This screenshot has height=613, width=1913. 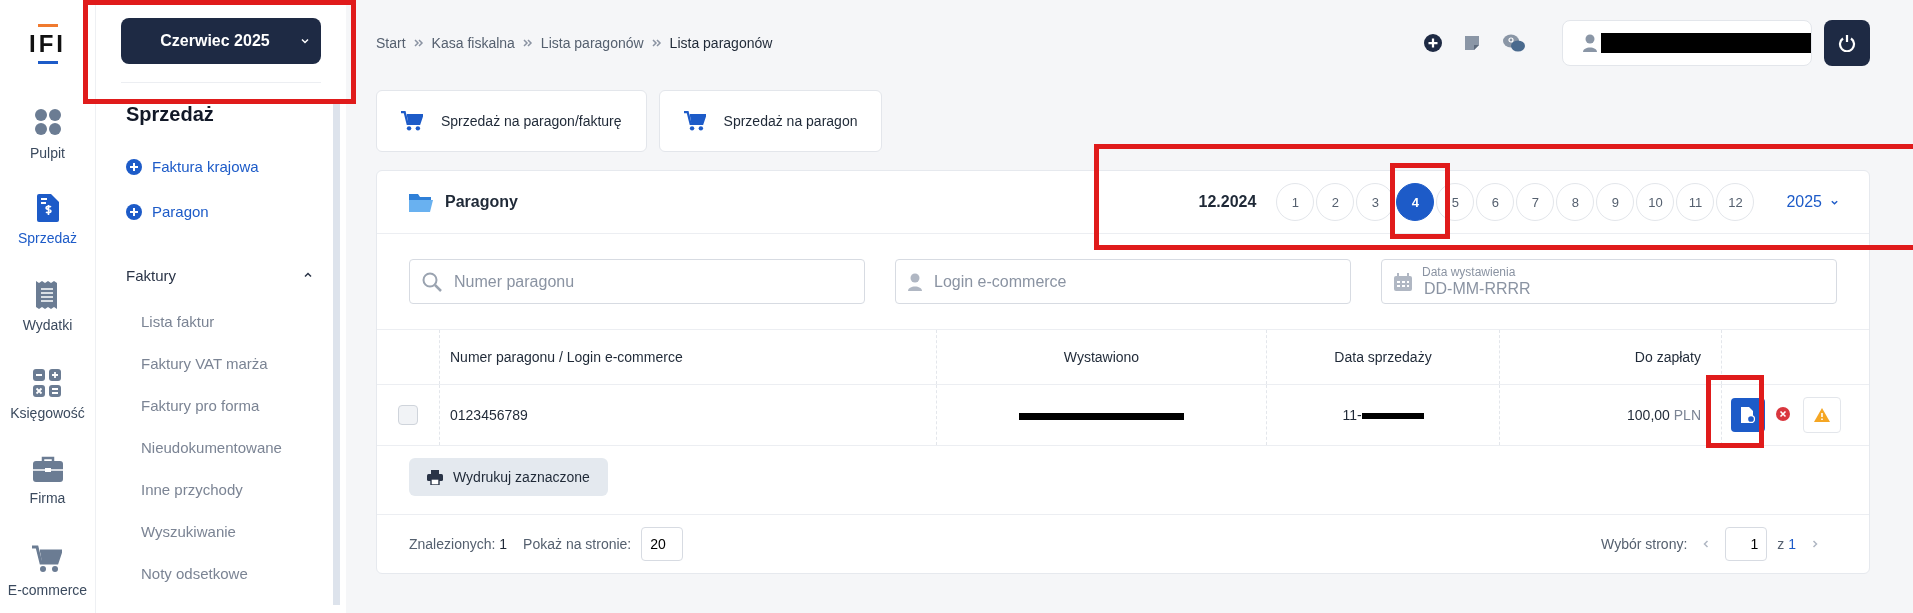 What do you see at coordinates (1610, 415) in the screenshot?
I see `amount-cell: 100,00 PLN` at bounding box center [1610, 415].